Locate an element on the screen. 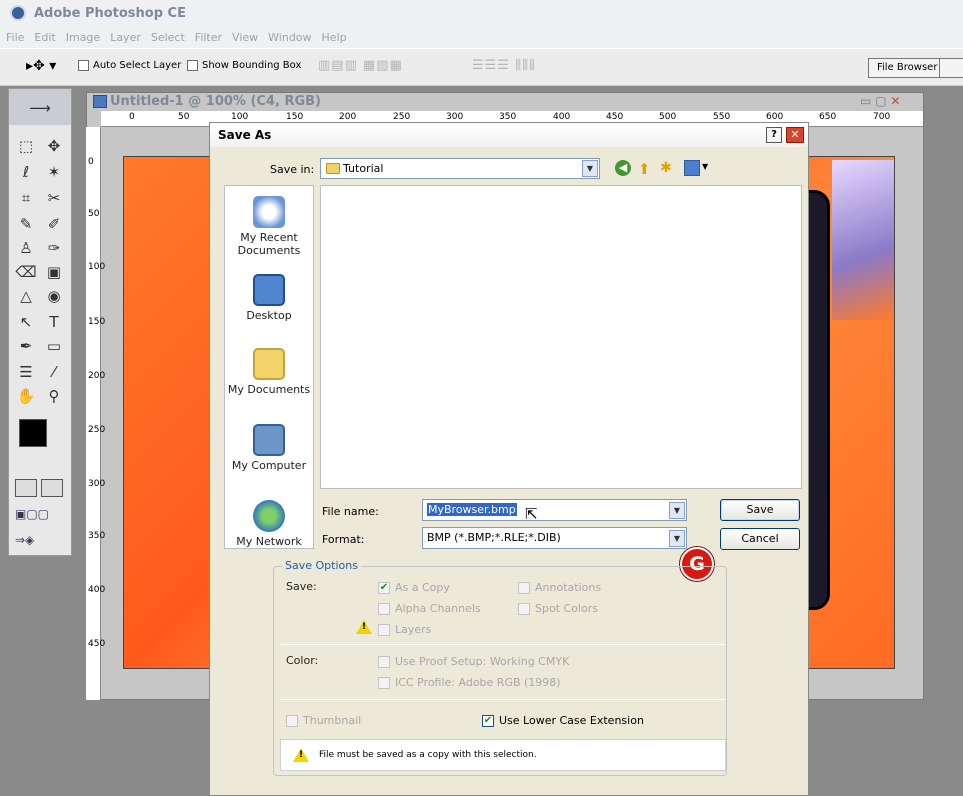 Image resolution: width=963 pixels, height=796 pixels. lower-case-extension-checkbox is located at coordinates (488, 720).